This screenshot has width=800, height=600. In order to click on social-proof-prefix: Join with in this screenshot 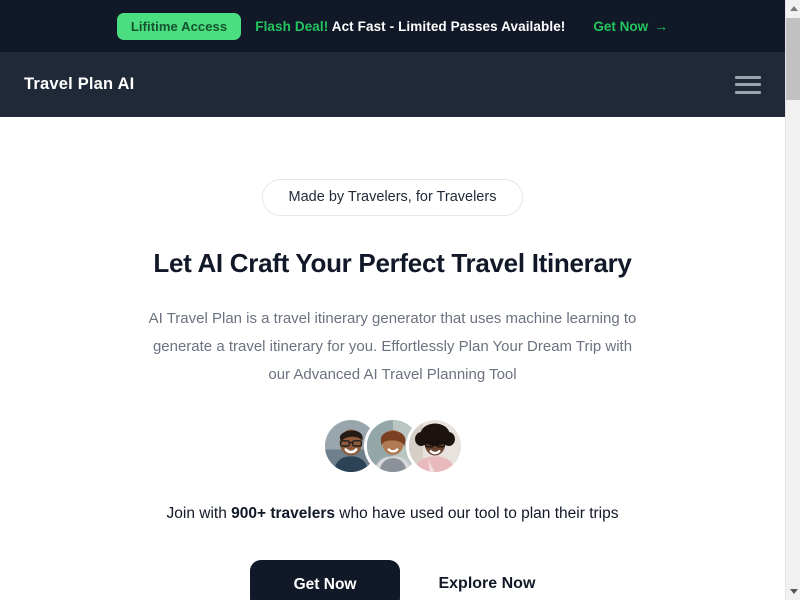, I will do `click(199, 513)`.